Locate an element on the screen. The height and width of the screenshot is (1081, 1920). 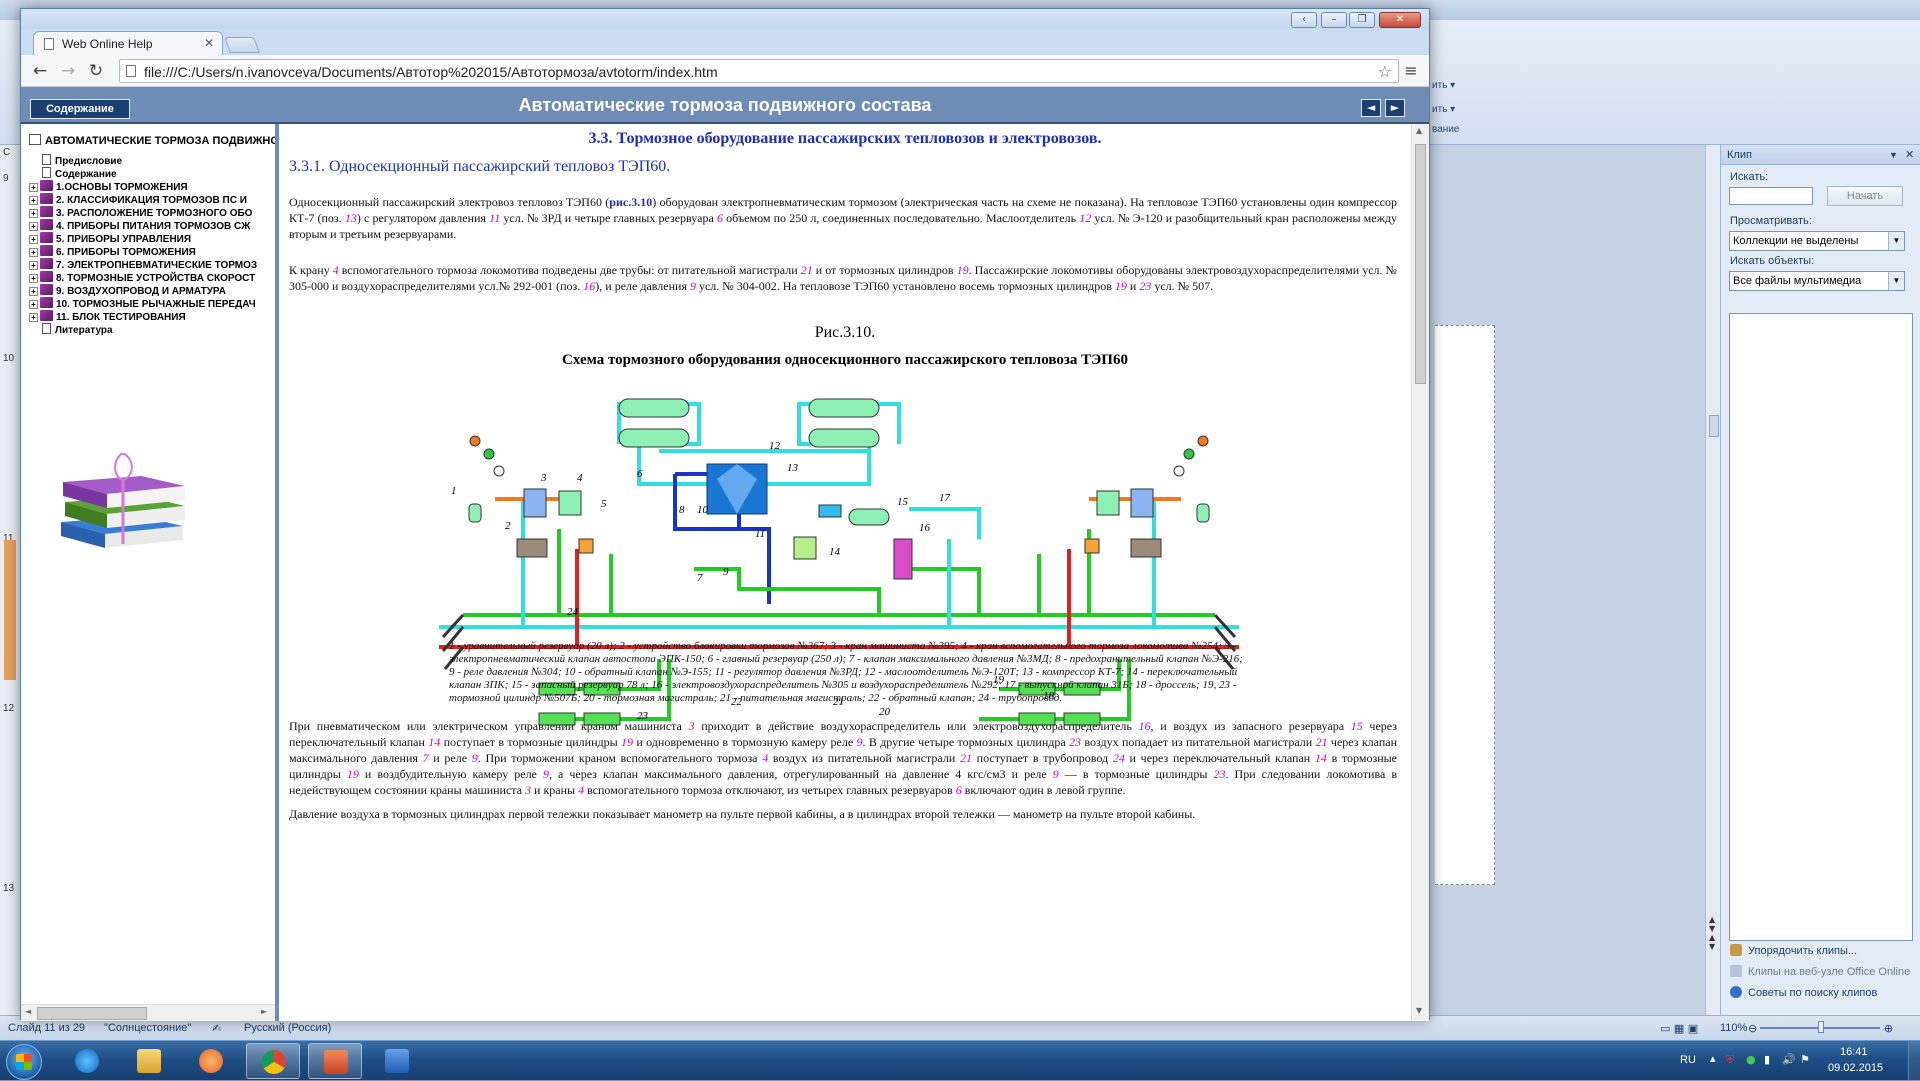
shield-icon: ⛨ is located at coordinates (1730, 1060).